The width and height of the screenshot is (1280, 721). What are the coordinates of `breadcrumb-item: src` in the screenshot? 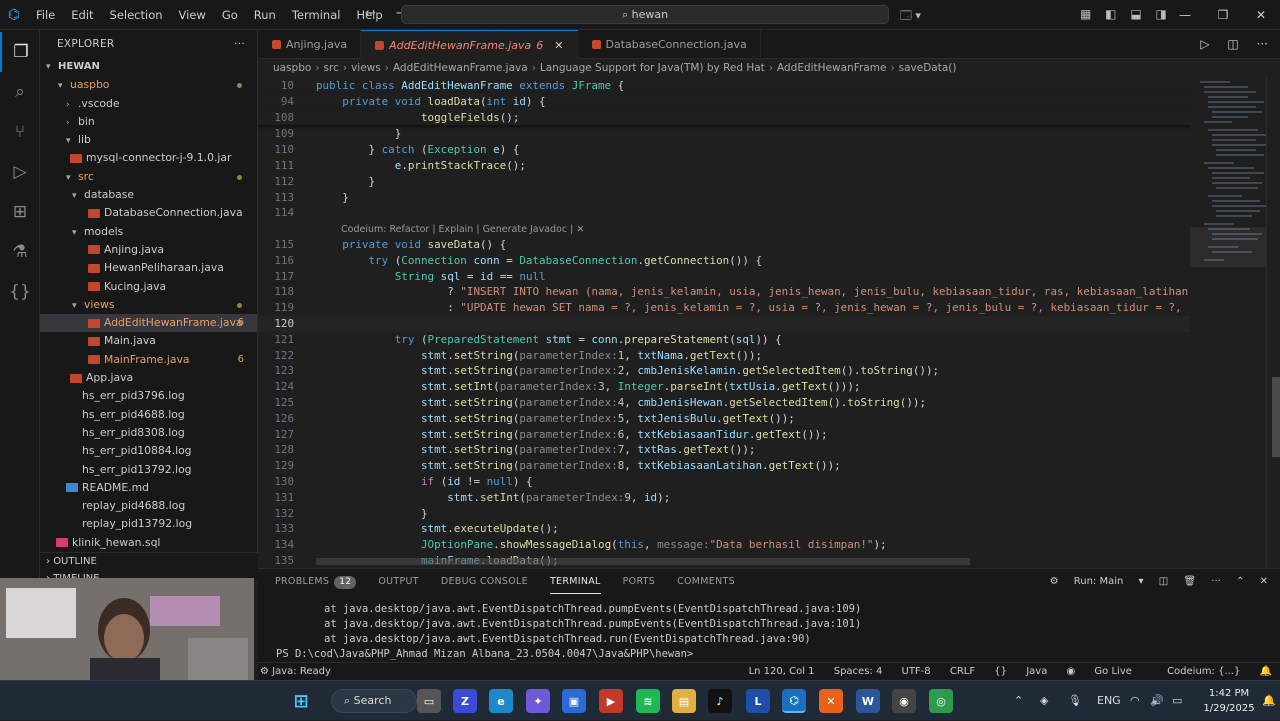 It's located at (331, 68).